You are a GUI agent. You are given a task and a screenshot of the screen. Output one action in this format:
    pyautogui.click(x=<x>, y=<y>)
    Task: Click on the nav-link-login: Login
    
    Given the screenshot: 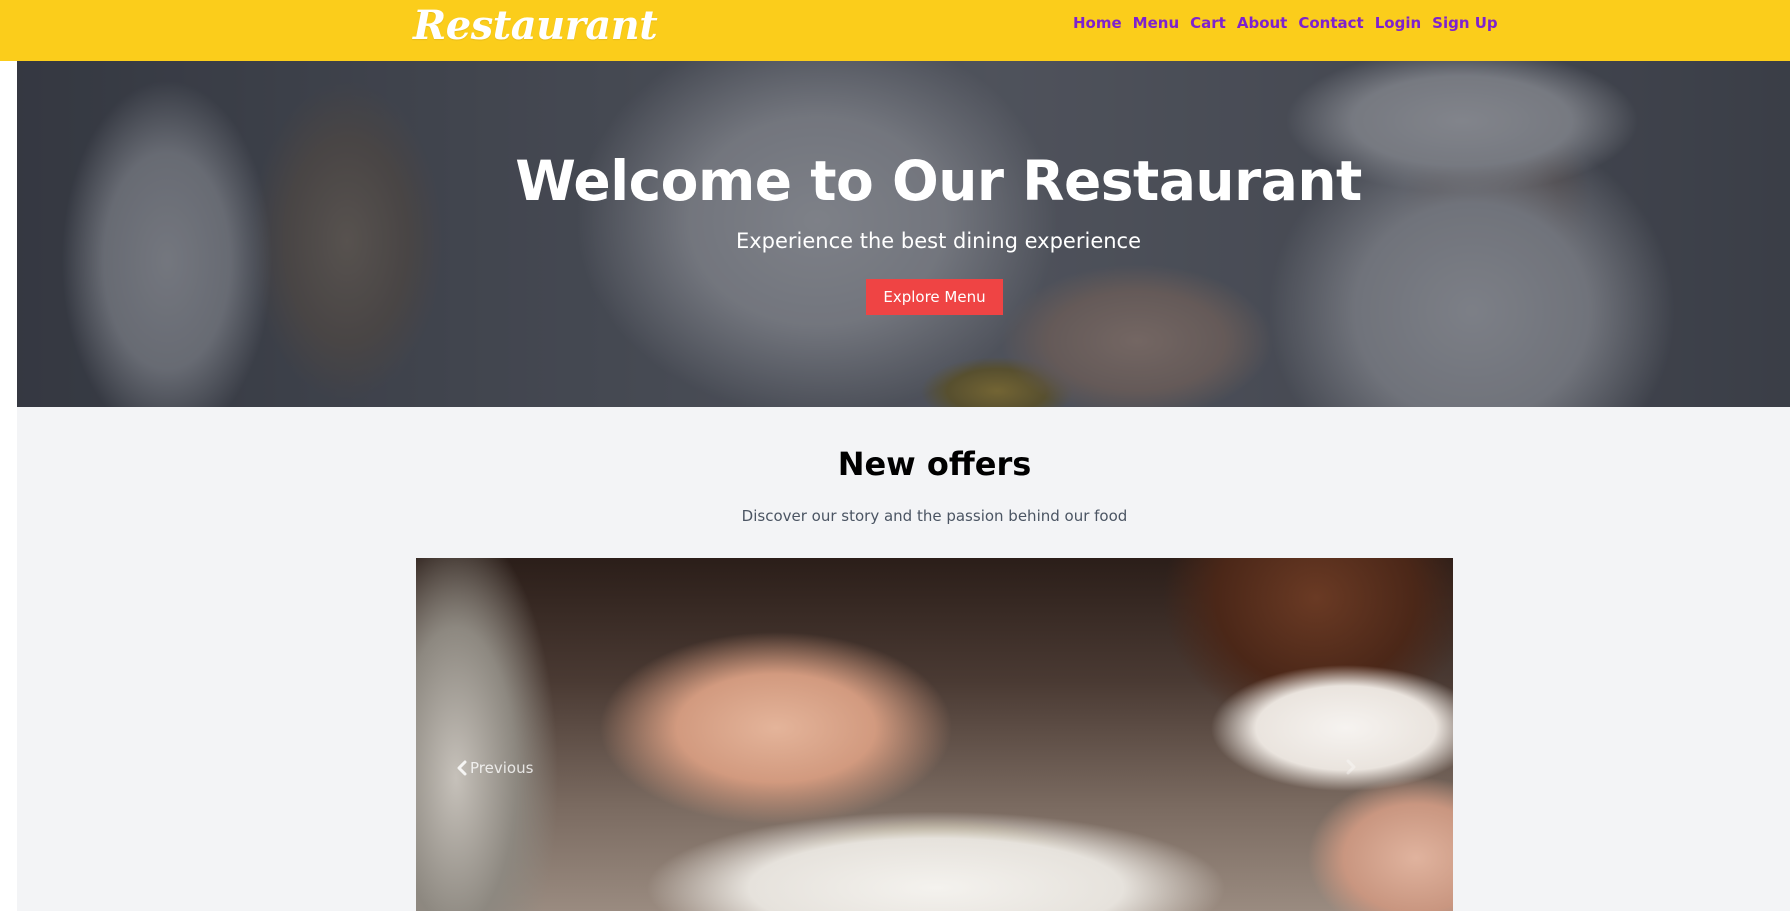 What is the action you would take?
    pyautogui.click(x=1398, y=23)
    